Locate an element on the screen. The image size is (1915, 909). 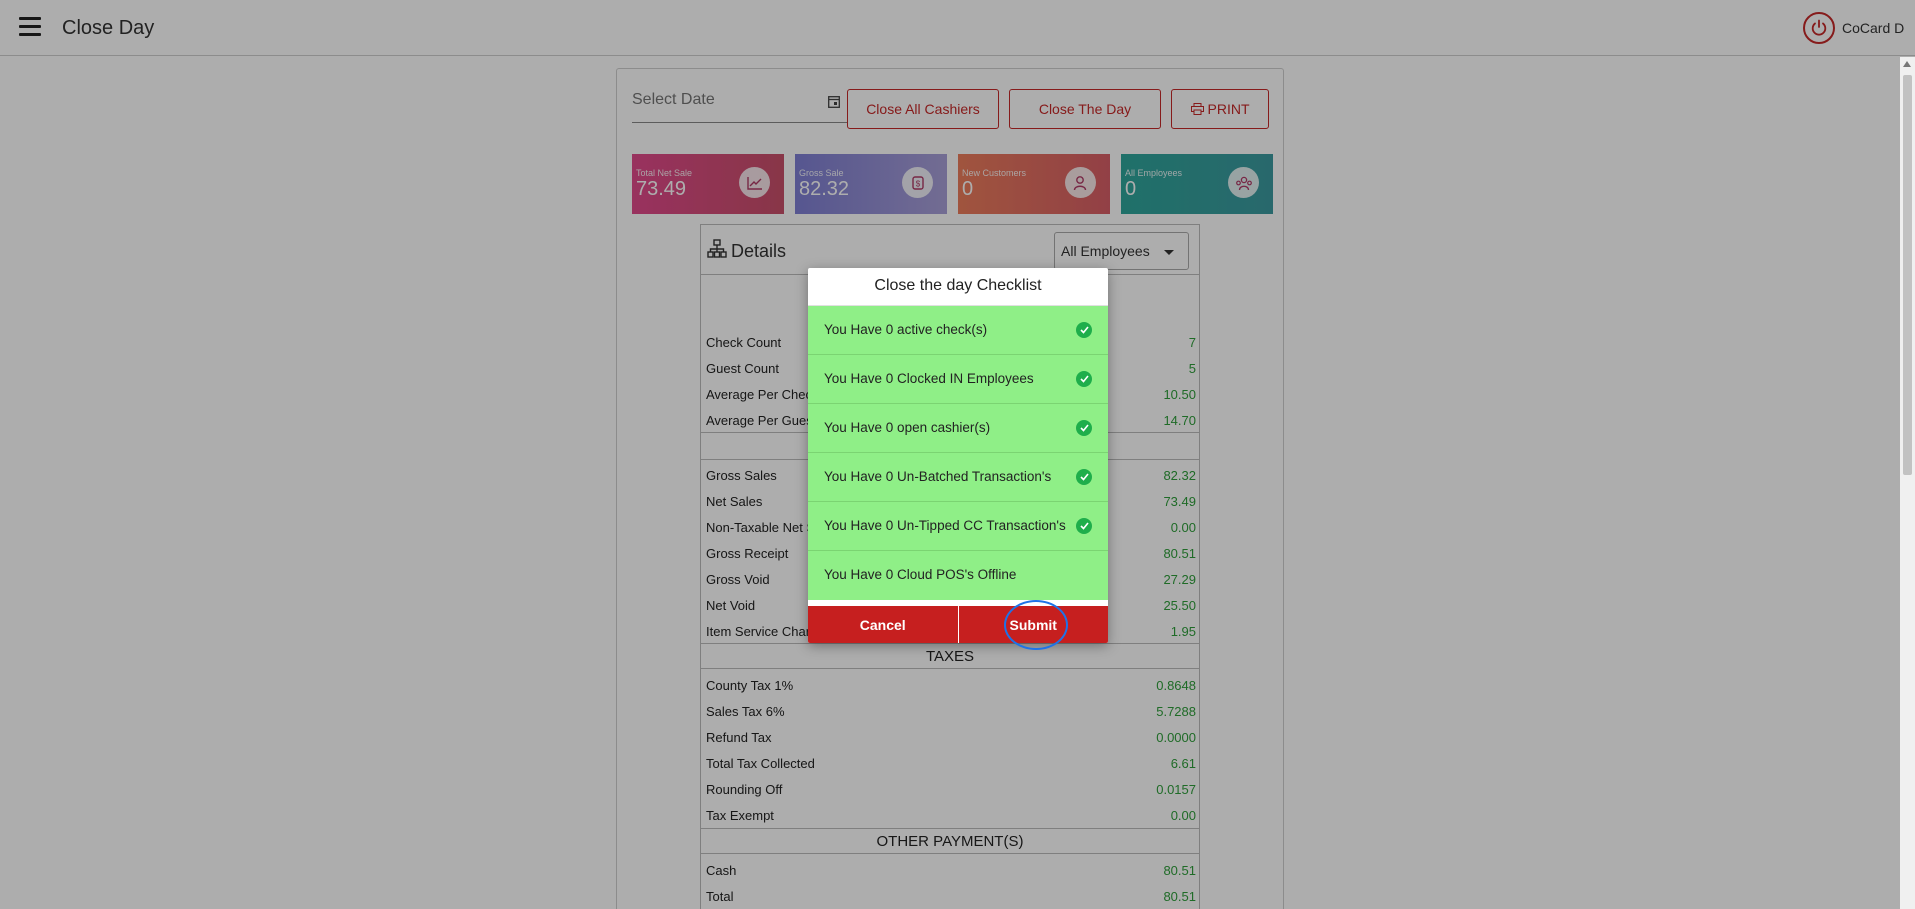
checklist-item: You Have 0 active check(s) is located at coordinates (958, 330).